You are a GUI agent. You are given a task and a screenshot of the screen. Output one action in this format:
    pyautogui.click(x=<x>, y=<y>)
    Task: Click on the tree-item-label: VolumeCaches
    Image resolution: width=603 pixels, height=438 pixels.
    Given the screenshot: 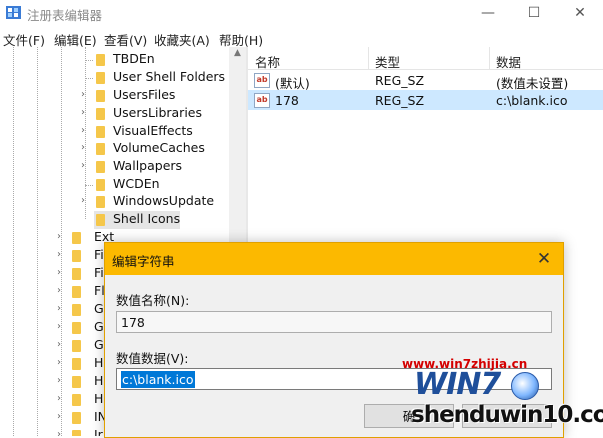 What is the action you would take?
    pyautogui.click(x=159, y=147)
    